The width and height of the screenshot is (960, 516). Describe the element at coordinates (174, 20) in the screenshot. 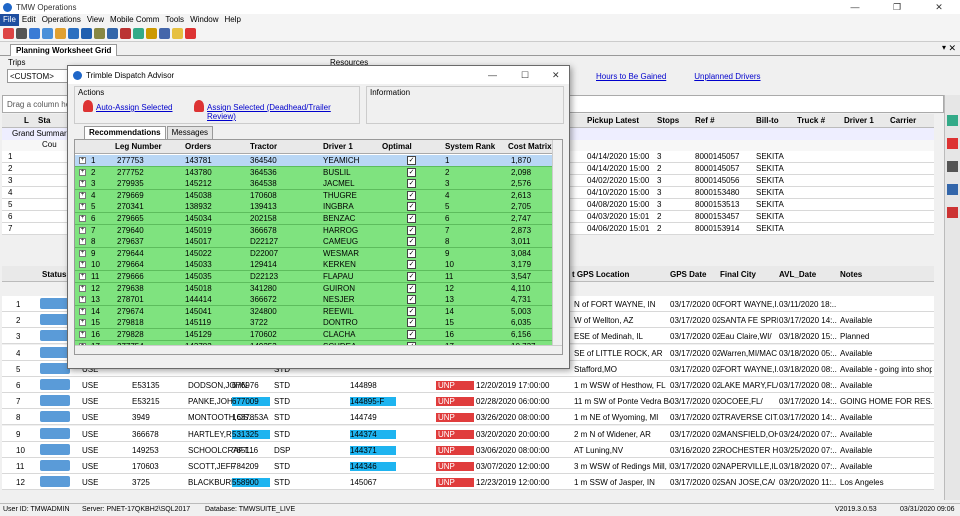

I see `menu-tools: Tools` at that location.